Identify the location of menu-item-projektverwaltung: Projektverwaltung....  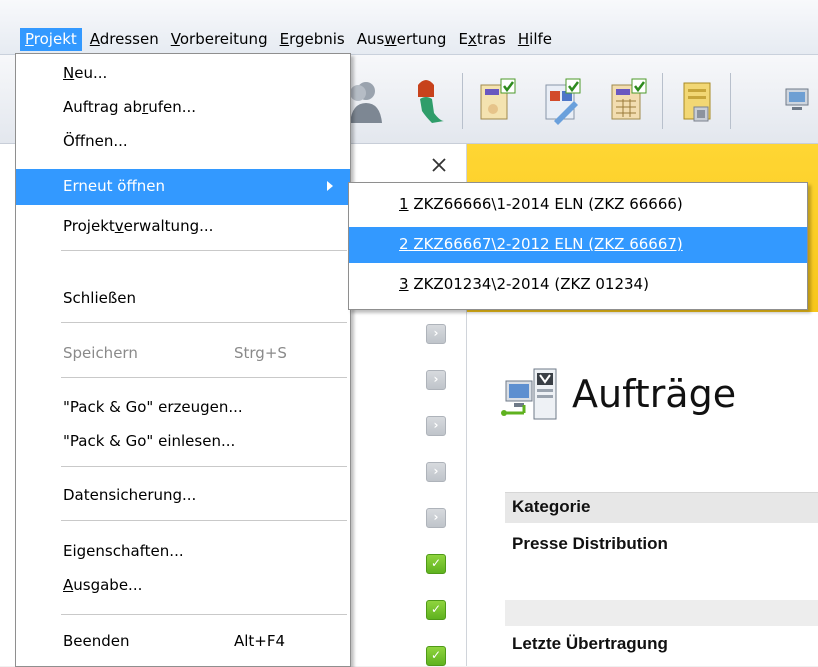
(183, 227).